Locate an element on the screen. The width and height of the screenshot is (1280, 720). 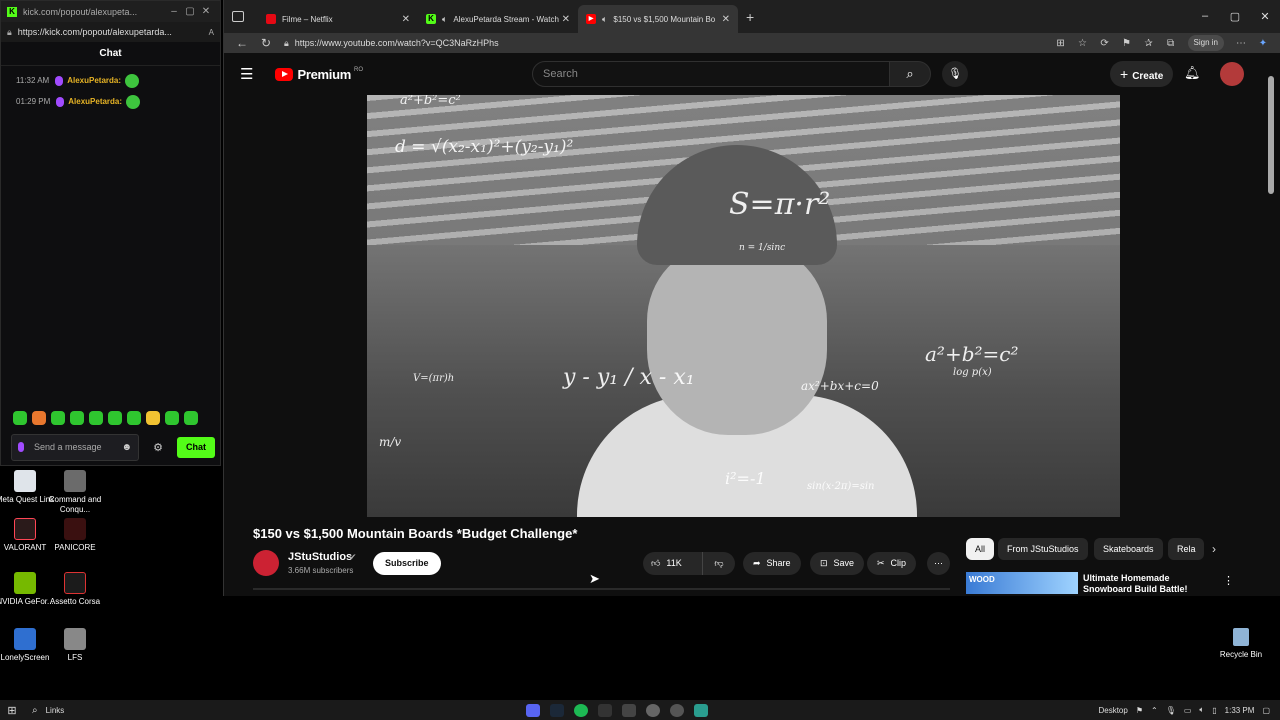
tab-netflix: Filme – Netflix ✕ is located at coordinates (338, 19).